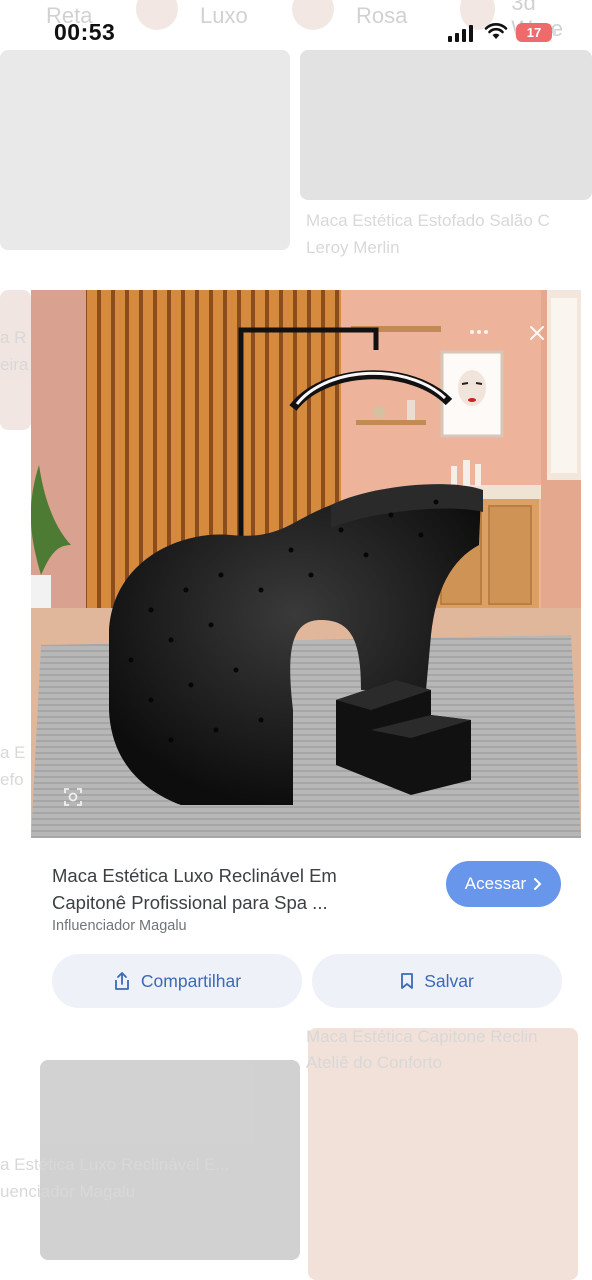  I want to click on share-icon, so click(122, 981).